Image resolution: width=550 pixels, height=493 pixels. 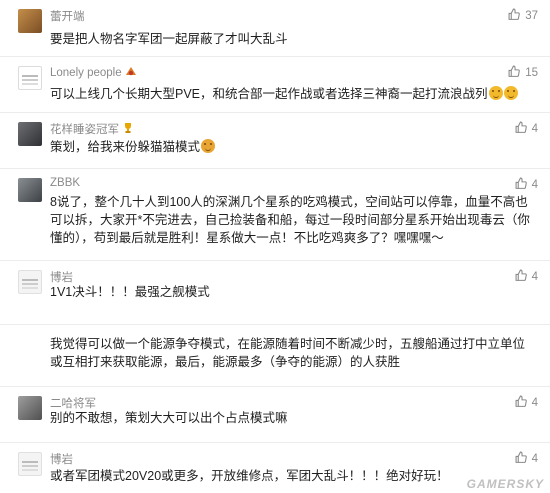 I want to click on site-watermark: GAMERSKY, so click(x=505, y=484).